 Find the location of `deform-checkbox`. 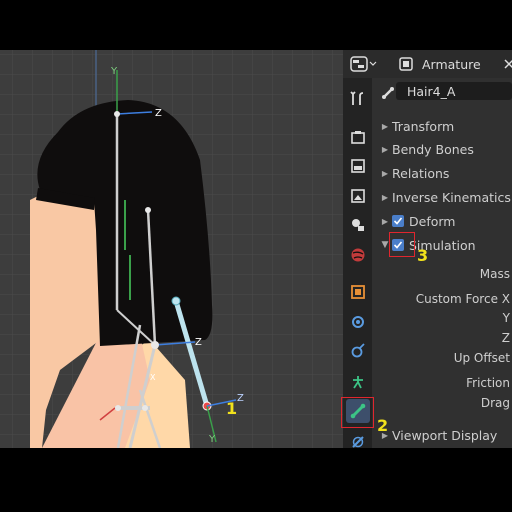

deform-checkbox is located at coordinates (398, 221).